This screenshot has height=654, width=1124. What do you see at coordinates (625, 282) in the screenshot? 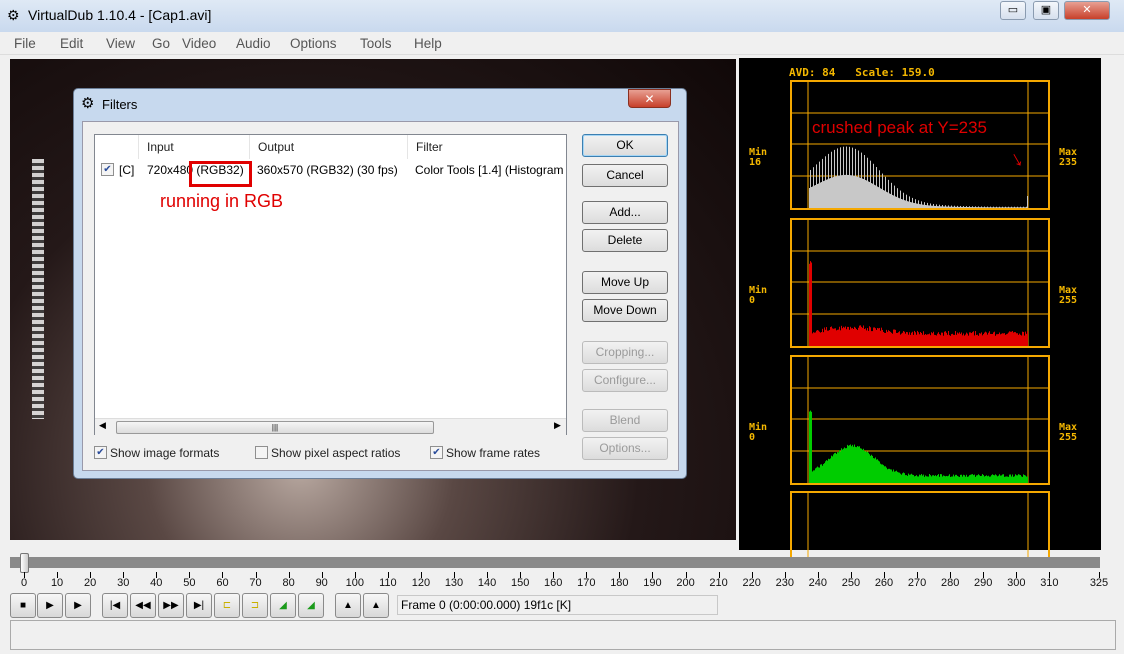
I see `move-up-button: Move Up` at bounding box center [625, 282].